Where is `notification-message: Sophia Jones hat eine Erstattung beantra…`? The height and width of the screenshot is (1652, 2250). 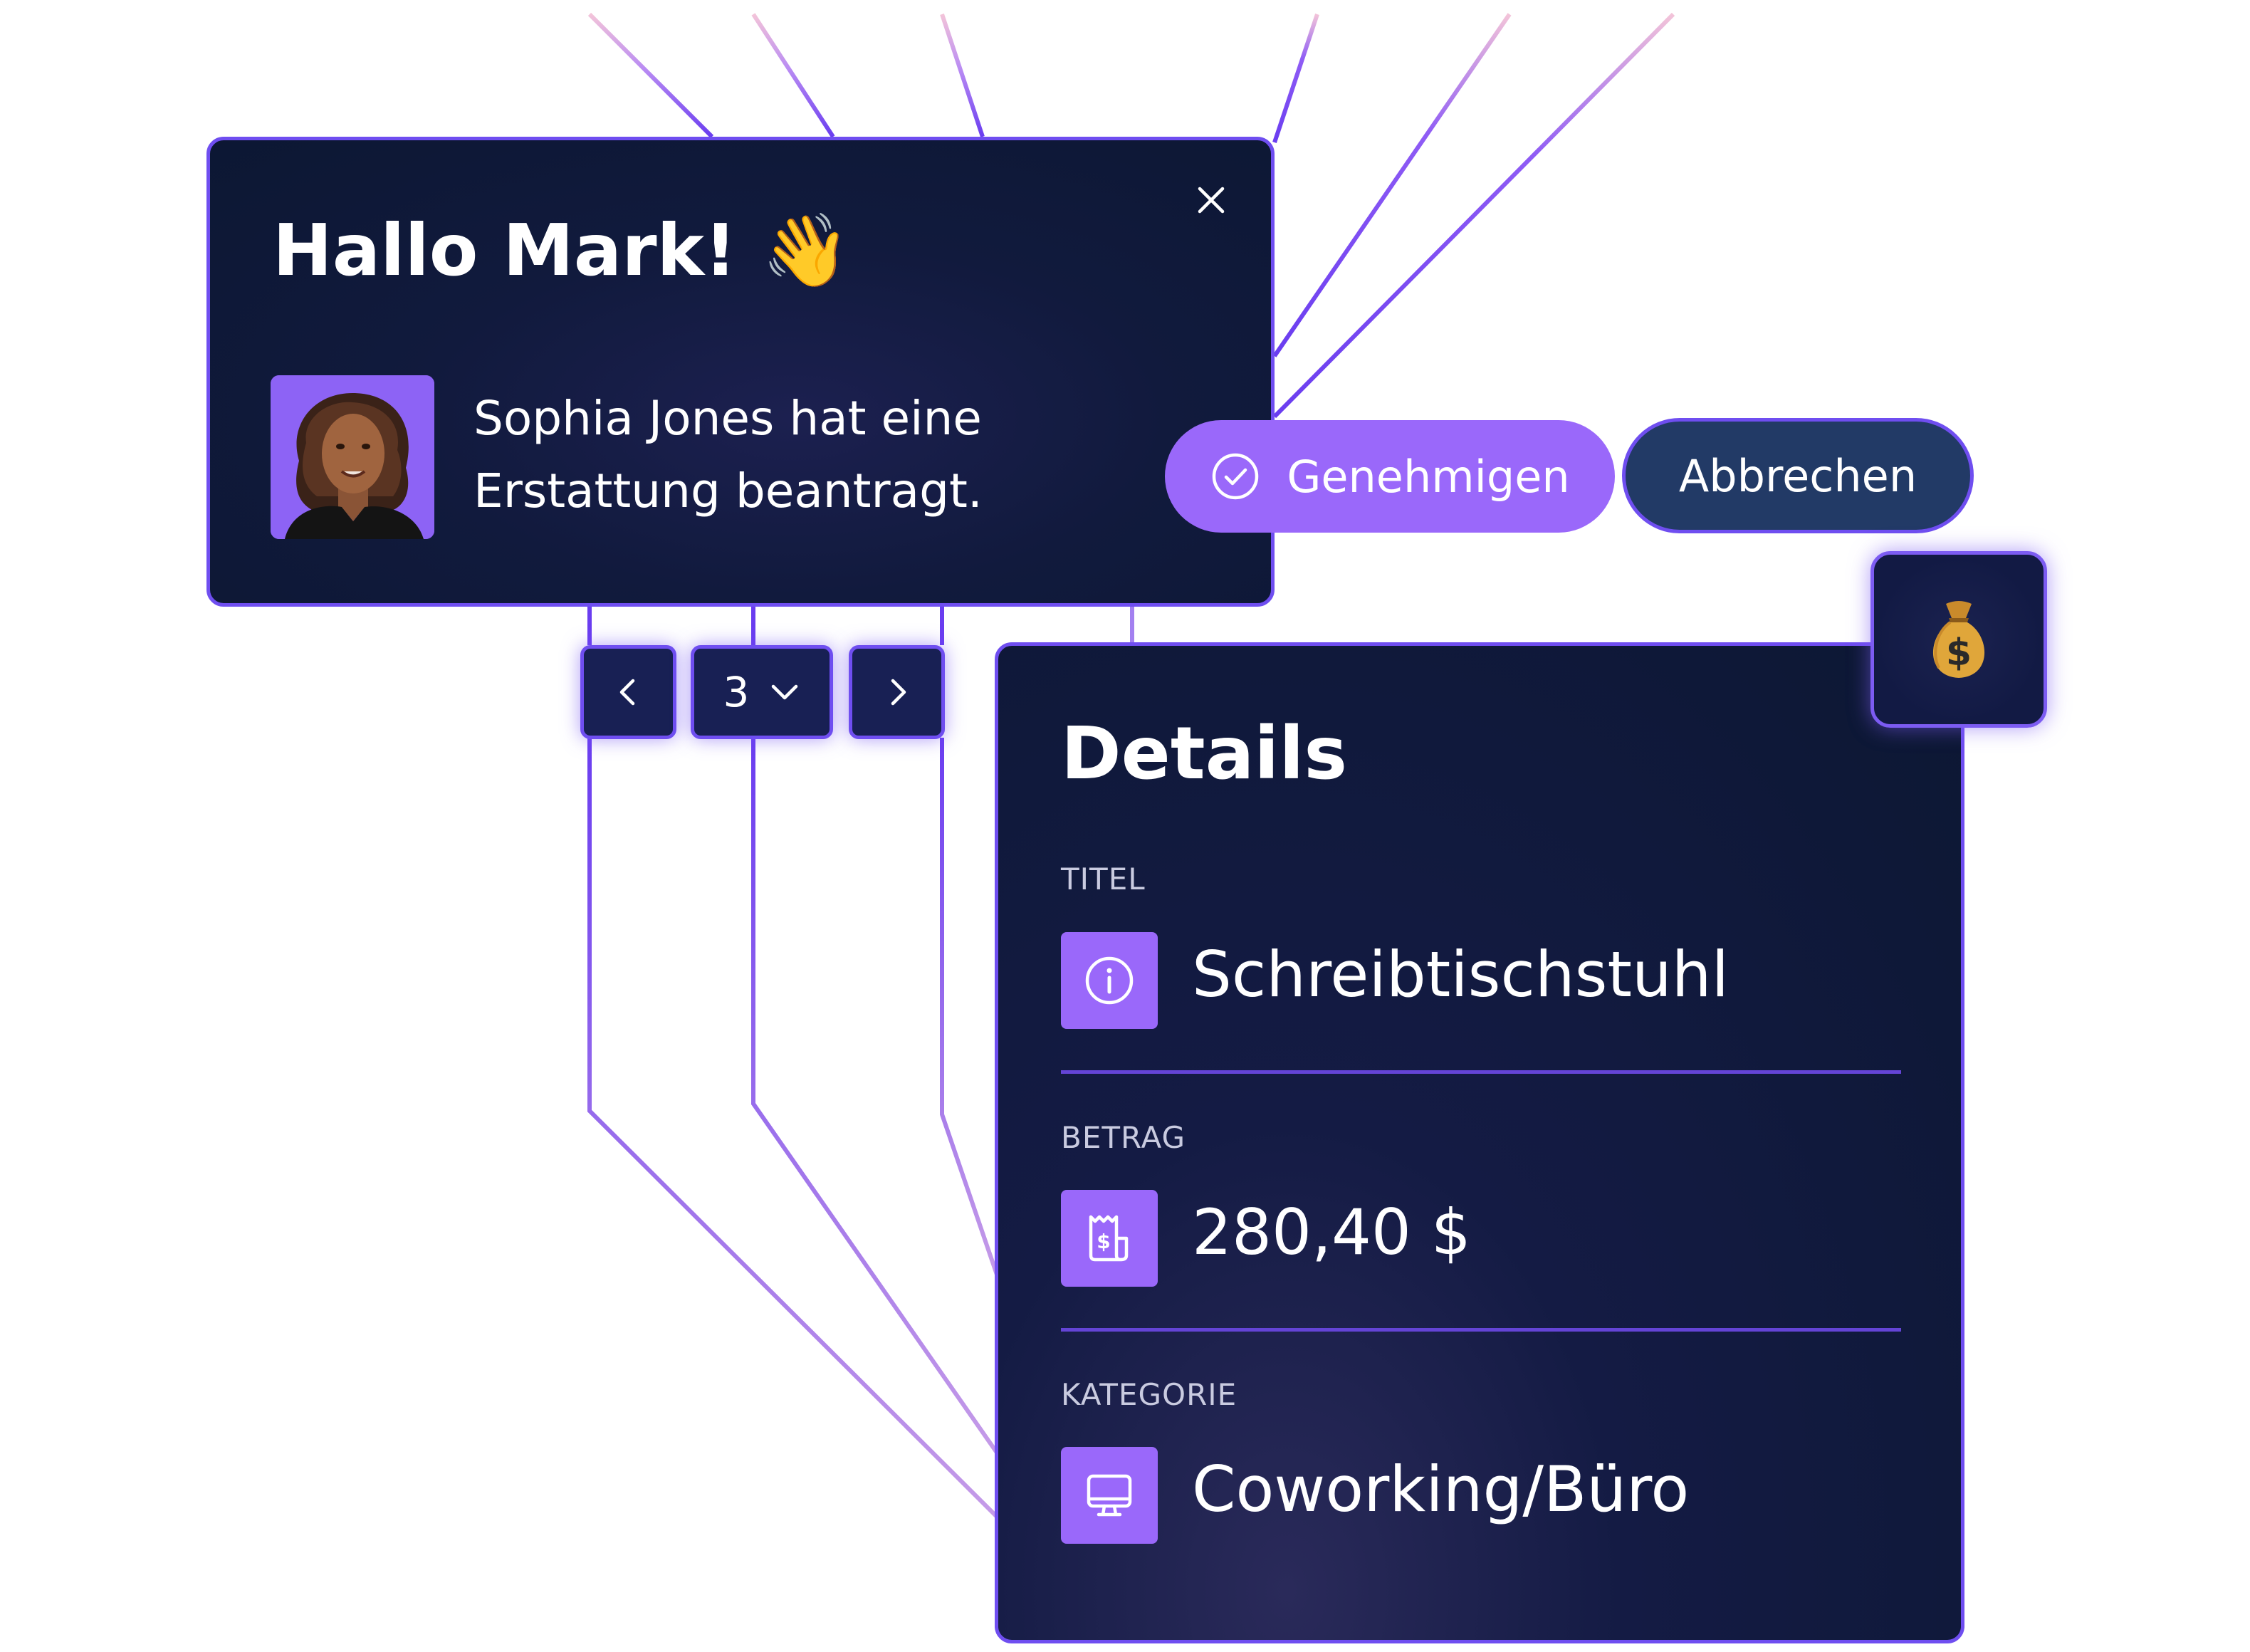
notification-message: Sophia Jones hat eine Erstattung beantra… is located at coordinates (728, 454).